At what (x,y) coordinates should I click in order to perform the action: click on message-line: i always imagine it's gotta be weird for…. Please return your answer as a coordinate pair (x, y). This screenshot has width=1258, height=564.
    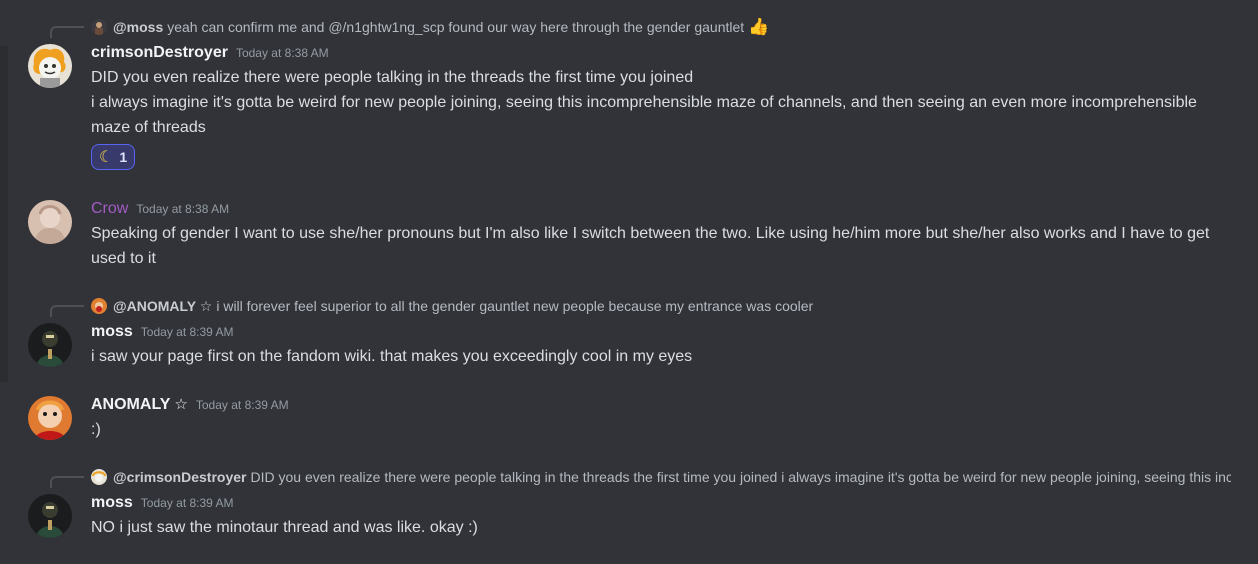
    Looking at the image, I should click on (644, 115).